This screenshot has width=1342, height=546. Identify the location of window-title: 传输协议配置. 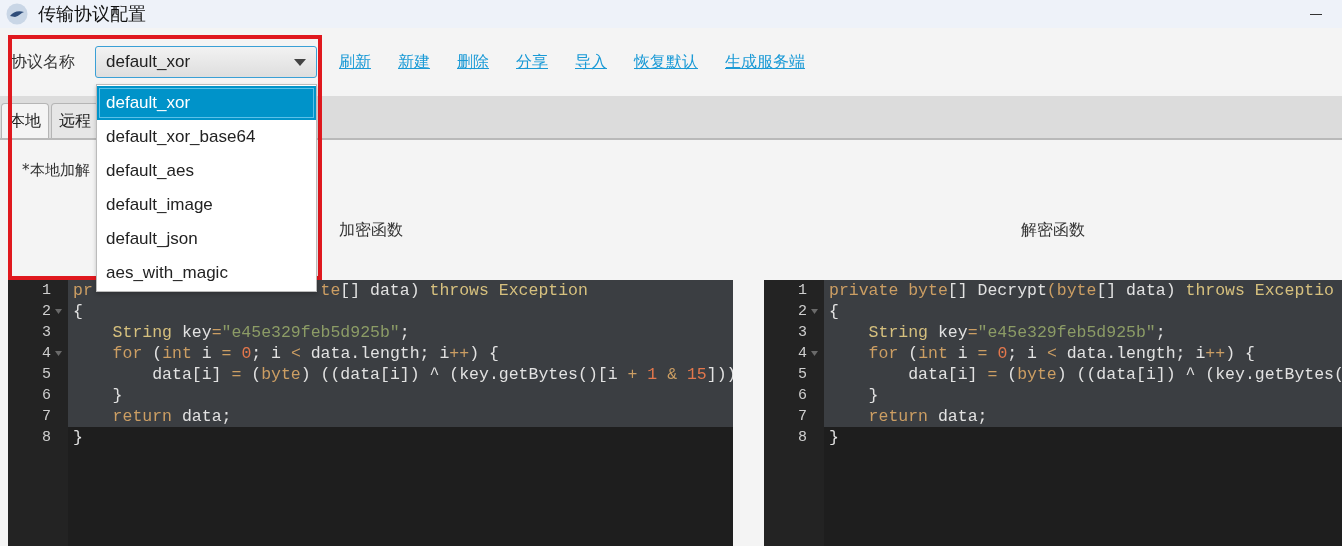
(92, 14).